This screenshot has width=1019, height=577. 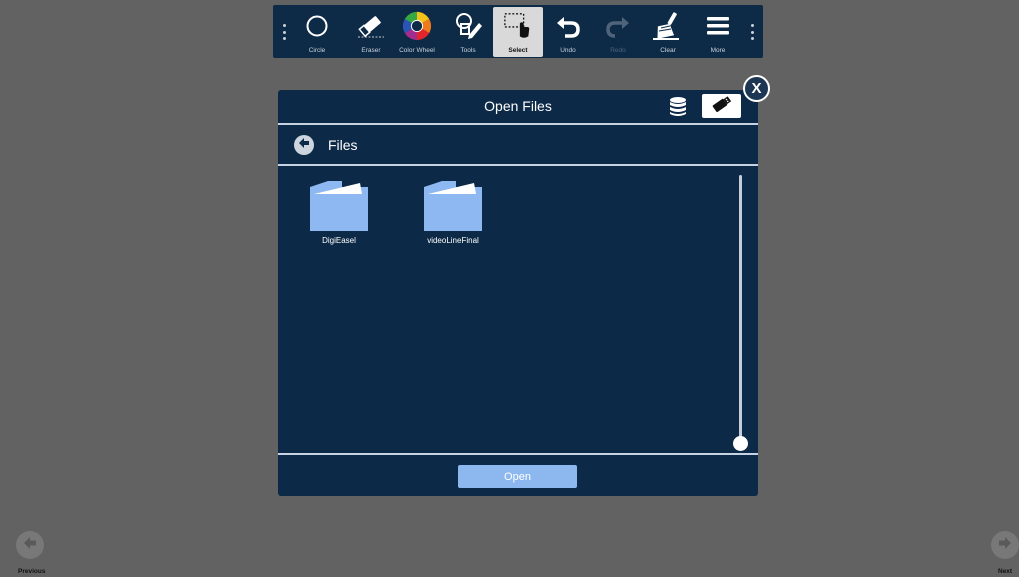 What do you see at coordinates (518, 124) in the screenshot?
I see `header-divider` at bounding box center [518, 124].